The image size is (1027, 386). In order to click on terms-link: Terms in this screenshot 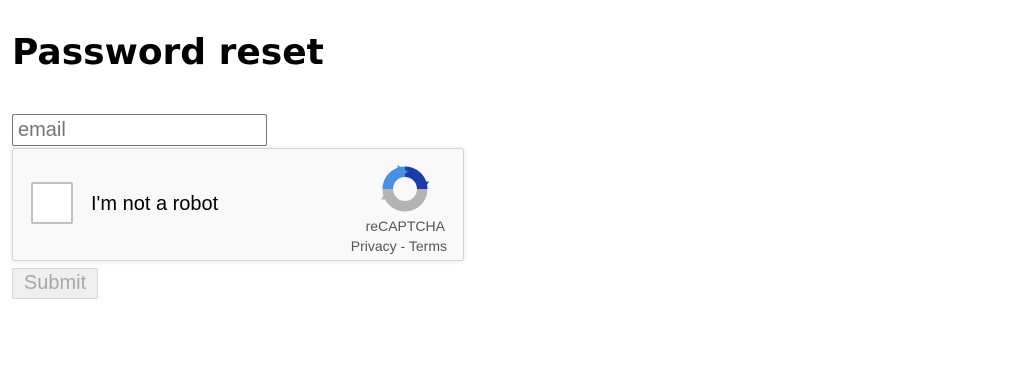, I will do `click(428, 246)`.